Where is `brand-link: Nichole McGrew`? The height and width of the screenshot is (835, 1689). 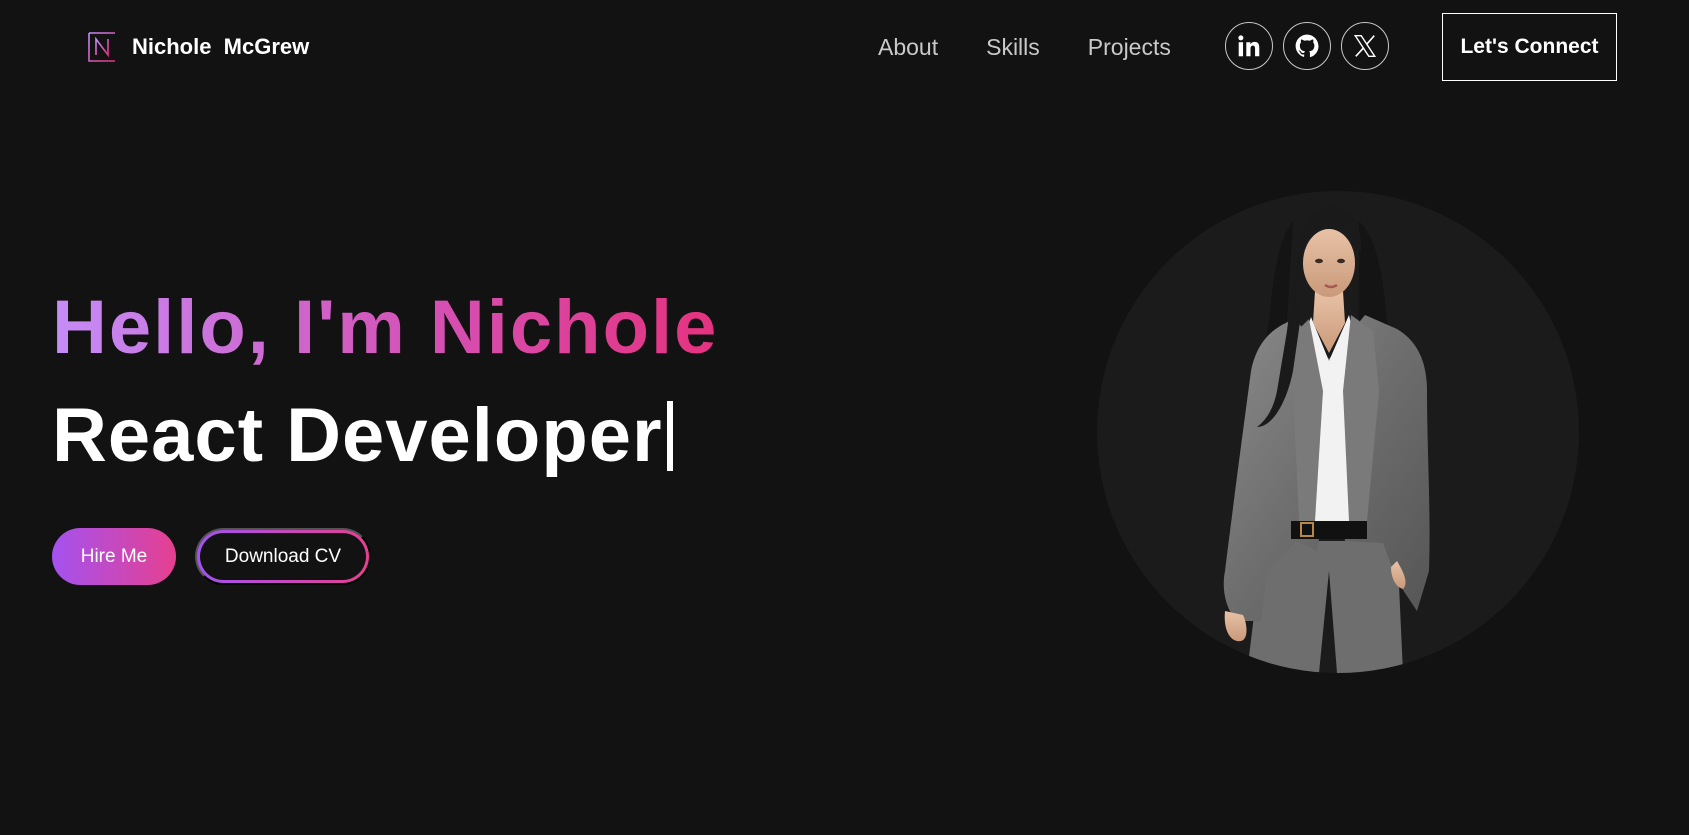 brand-link: Nichole McGrew is located at coordinates (198, 47).